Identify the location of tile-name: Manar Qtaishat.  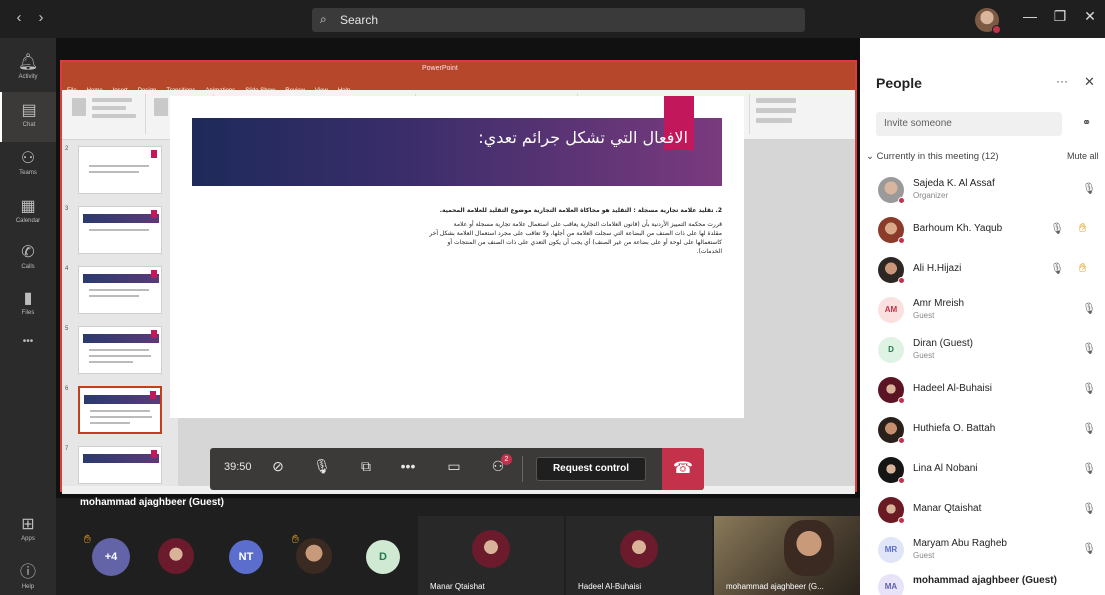
(457, 586).